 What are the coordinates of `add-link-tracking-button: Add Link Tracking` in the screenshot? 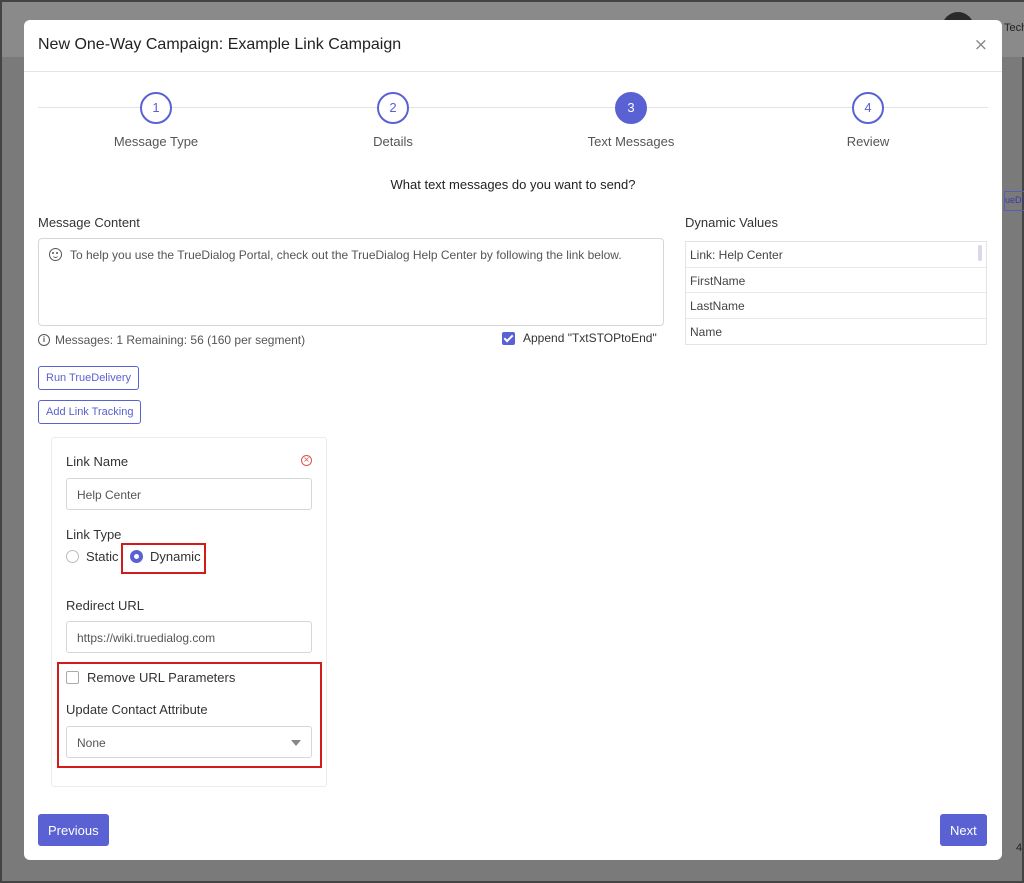 It's located at (90, 412).